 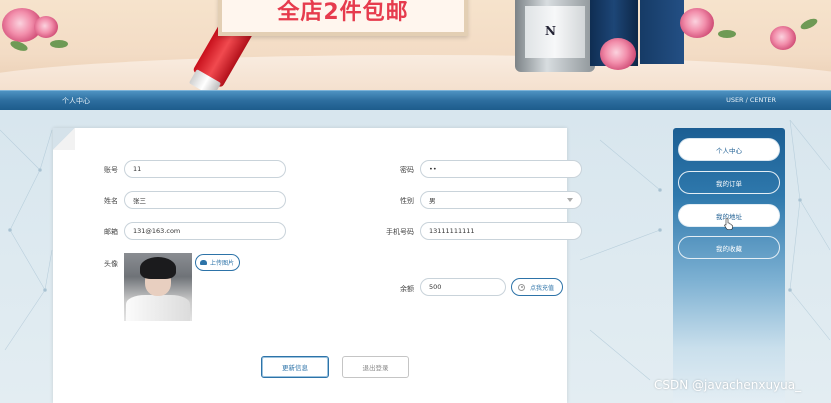 I want to click on gender-value: 男, so click(x=432, y=201).